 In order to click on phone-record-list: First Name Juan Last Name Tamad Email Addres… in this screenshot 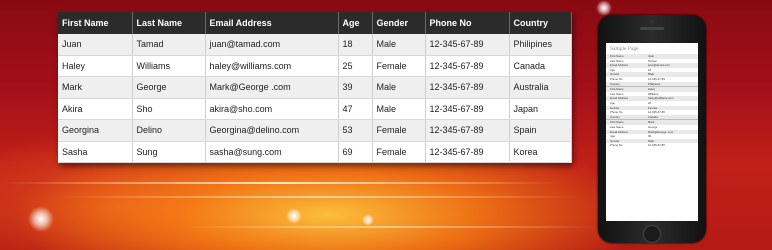, I will do `click(652, 101)`.